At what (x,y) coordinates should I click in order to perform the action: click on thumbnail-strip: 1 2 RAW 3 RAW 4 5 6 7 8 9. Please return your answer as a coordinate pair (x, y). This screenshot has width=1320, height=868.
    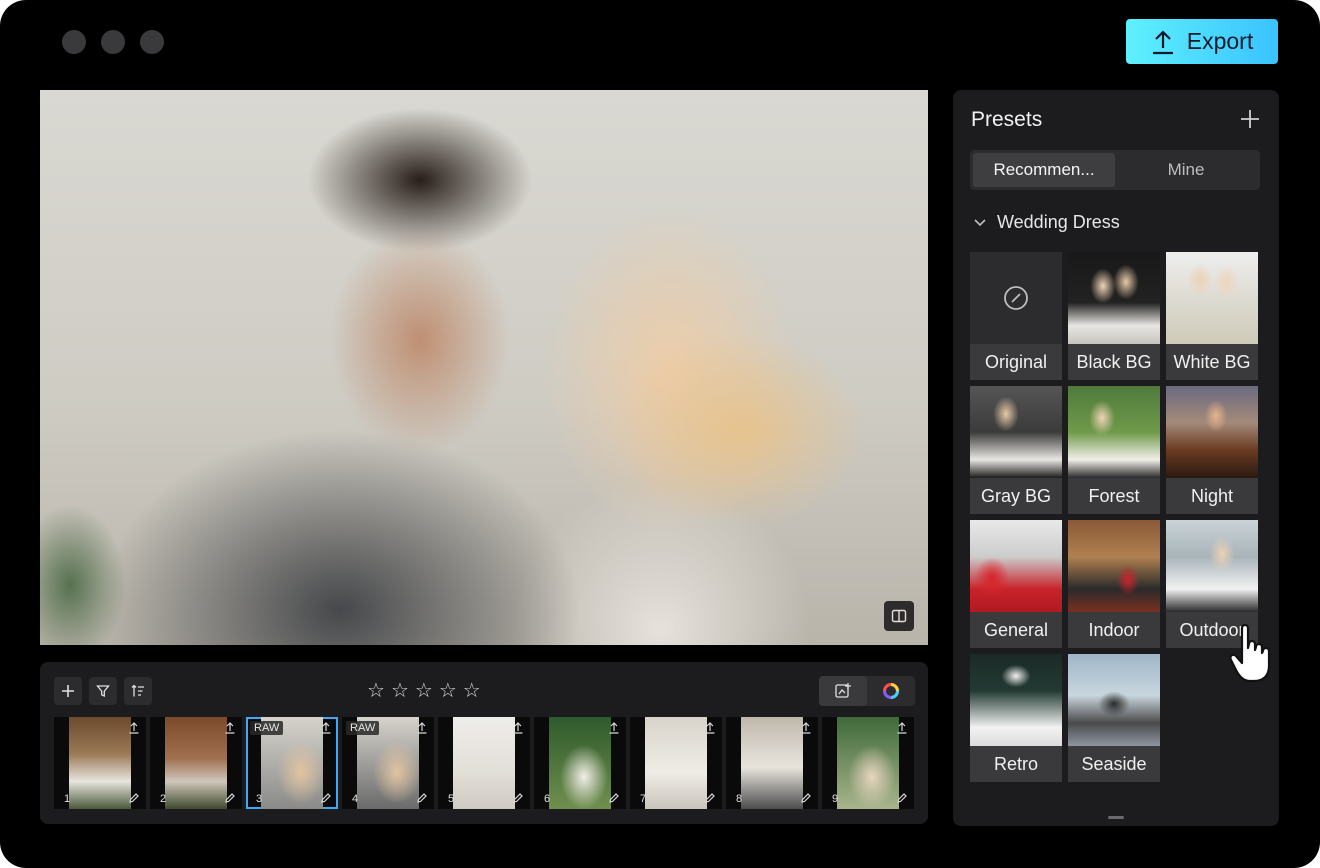
    Looking at the image, I should click on (484, 763).